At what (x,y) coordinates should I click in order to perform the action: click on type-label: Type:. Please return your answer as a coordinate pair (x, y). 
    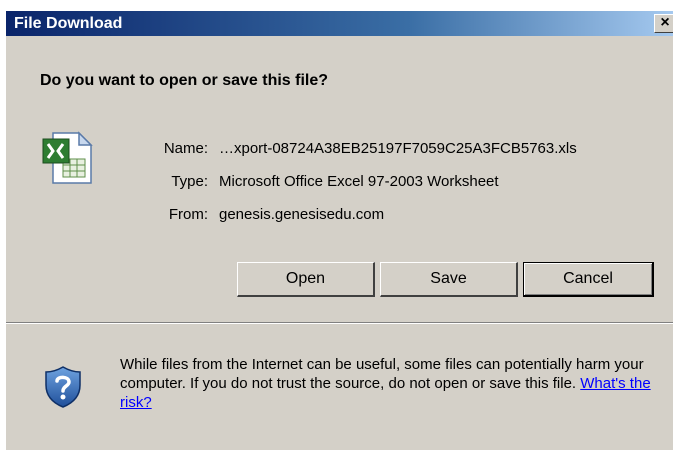
    Looking at the image, I should click on (189, 181).